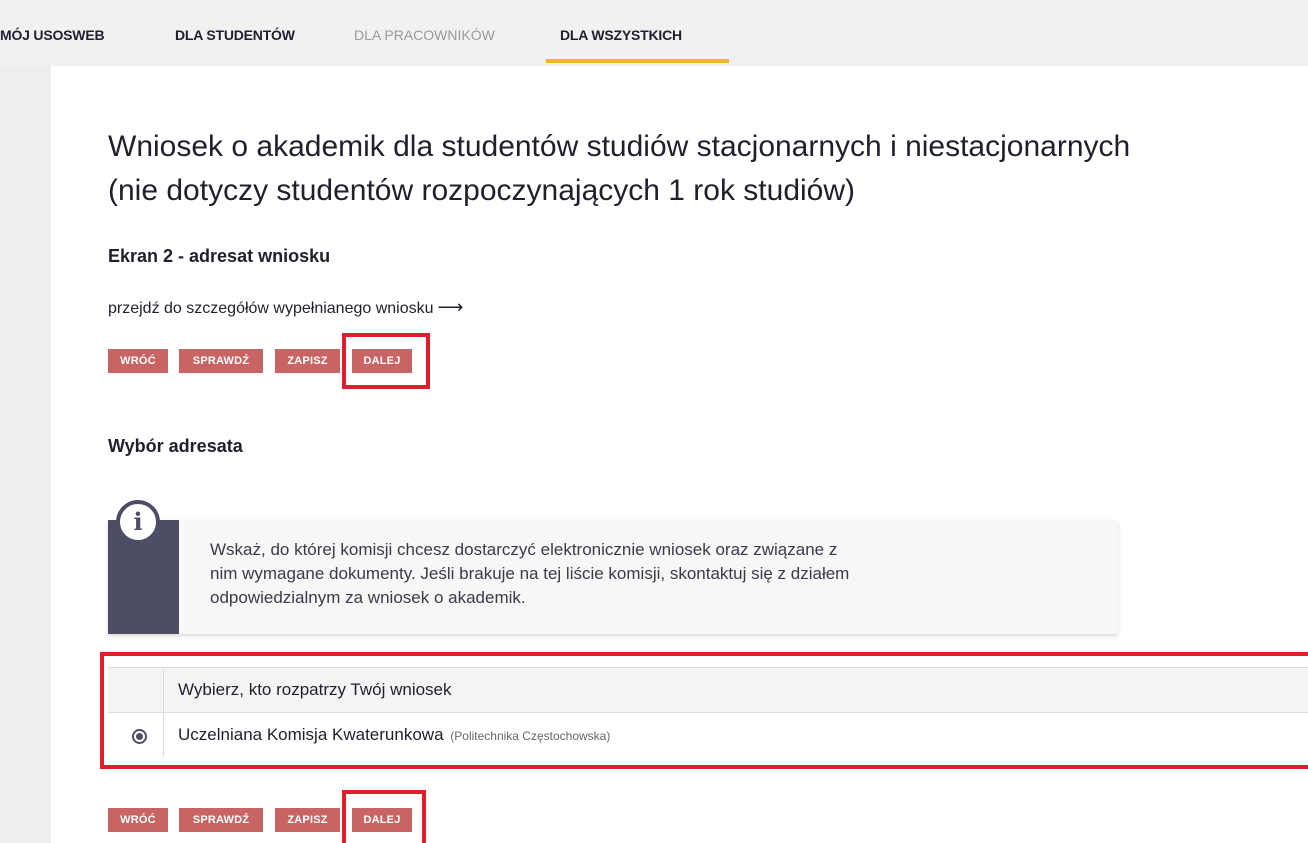 Image resolution: width=1308 pixels, height=843 pixels. Describe the element at coordinates (221, 361) in the screenshot. I see `check-button: SPRAWDŹ` at that location.